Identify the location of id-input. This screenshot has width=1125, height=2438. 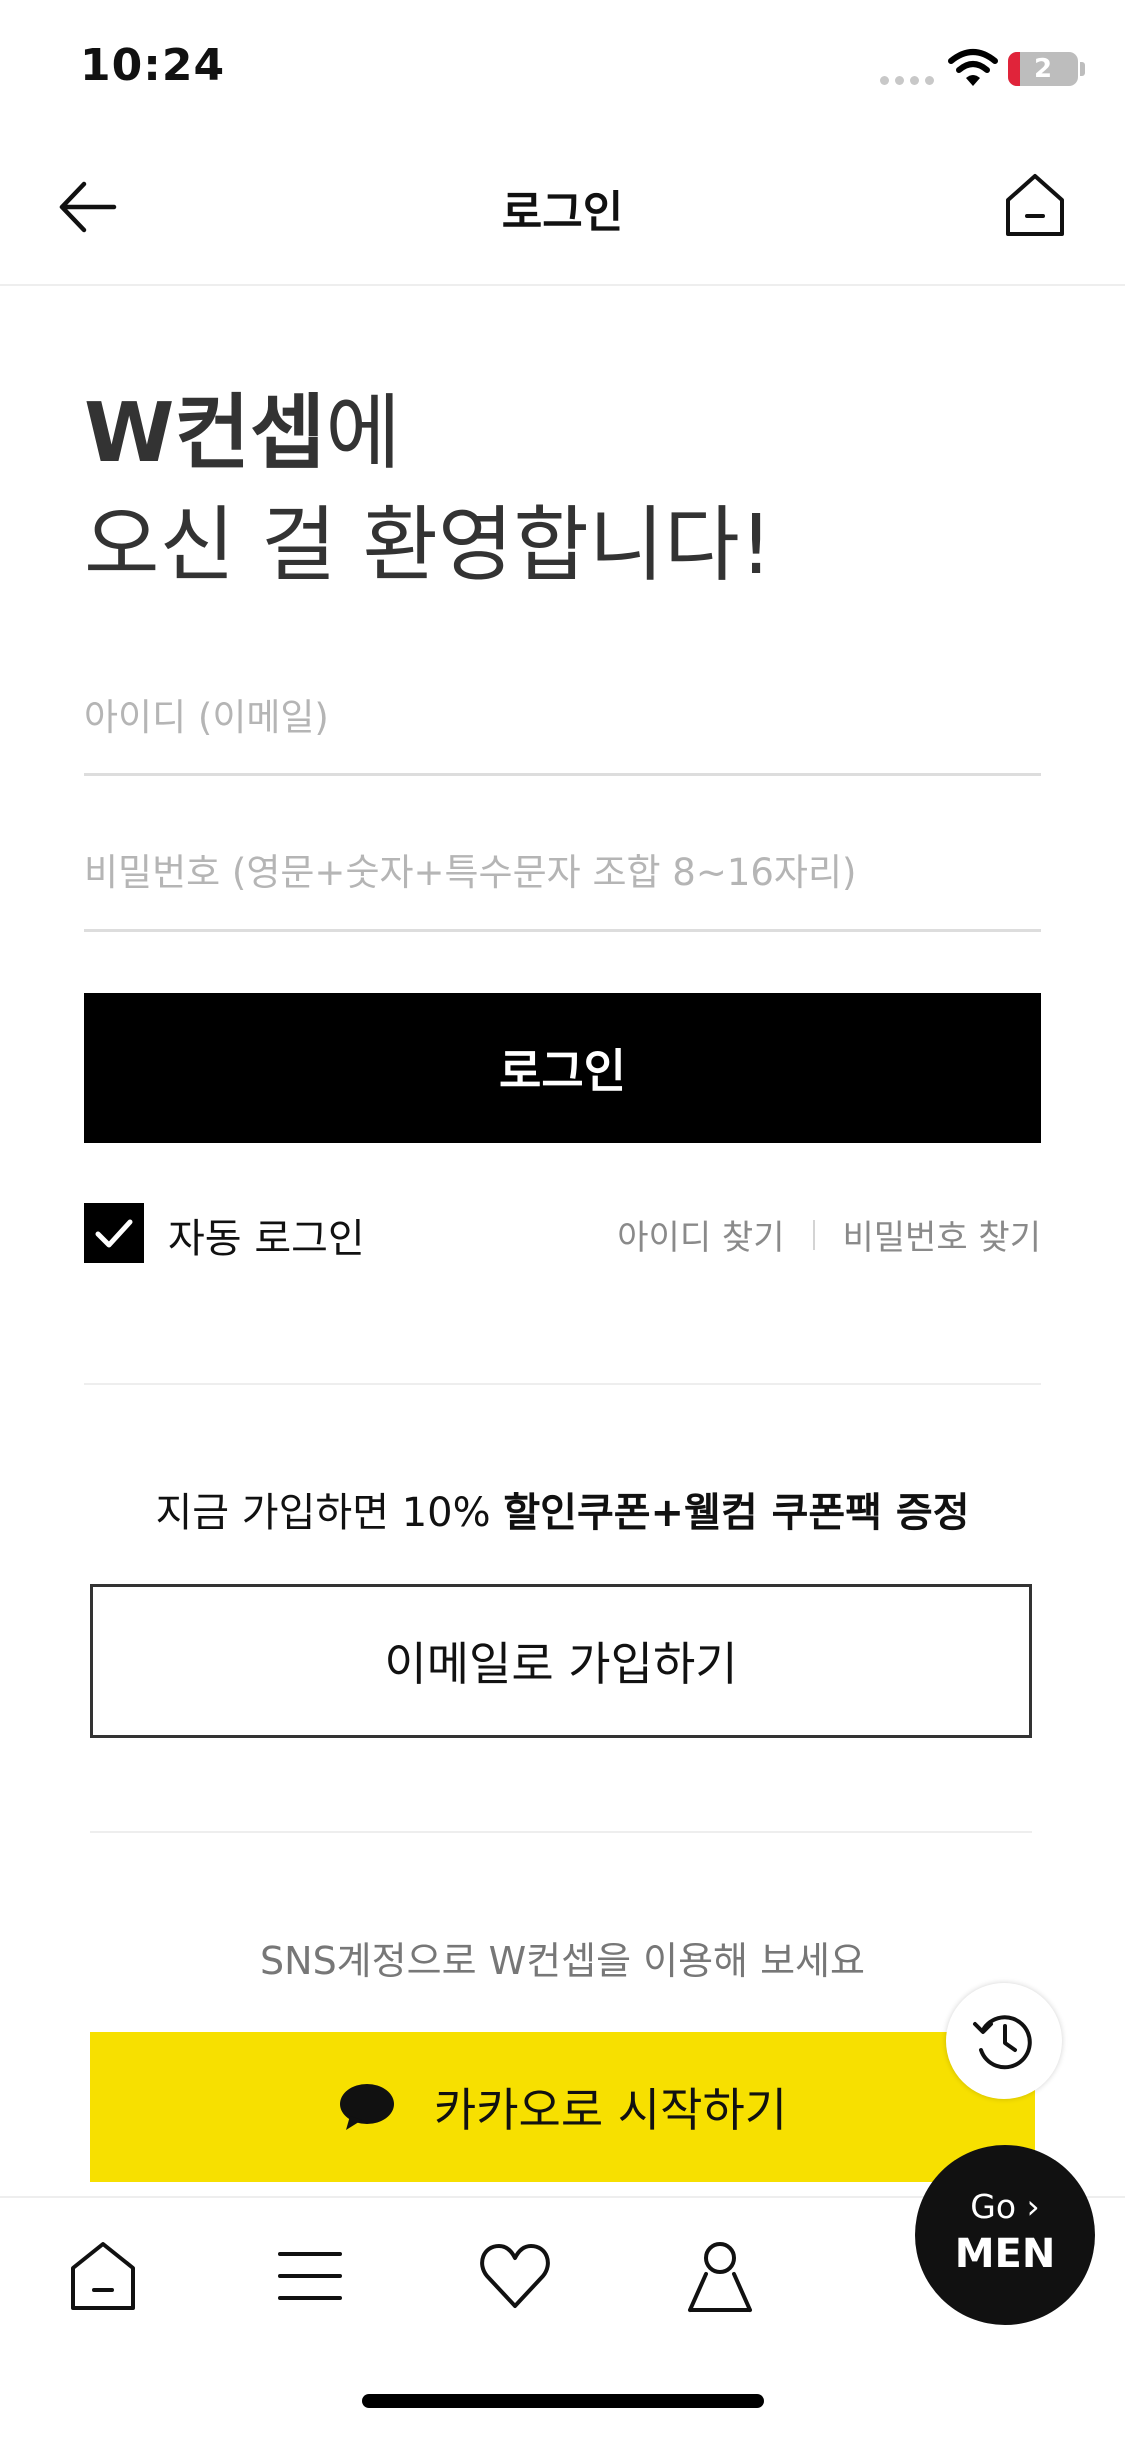
(562, 717).